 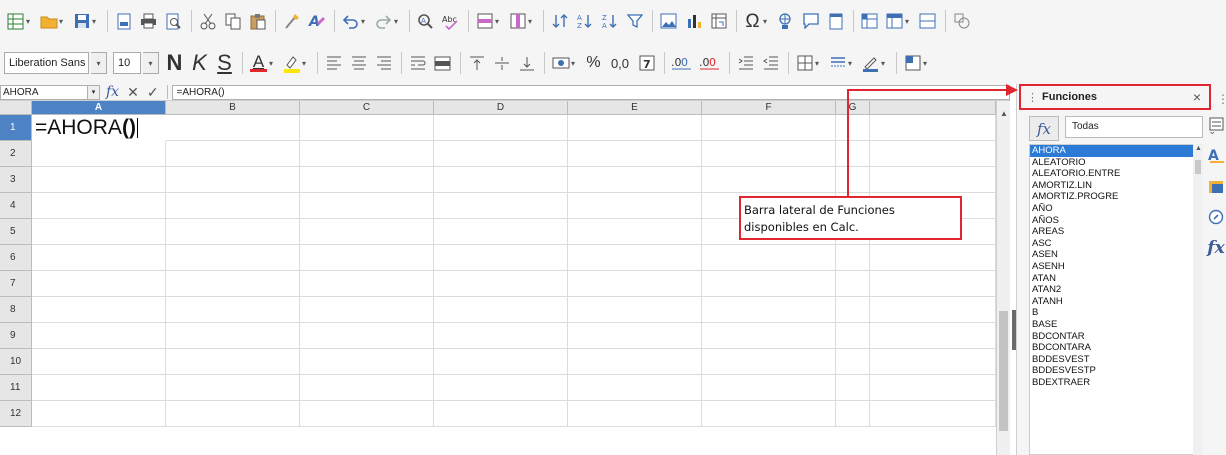 What do you see at coordinates (869, 21) in the screenshot?
I see `define-print-area-icon` at bounding box center [869, 21].